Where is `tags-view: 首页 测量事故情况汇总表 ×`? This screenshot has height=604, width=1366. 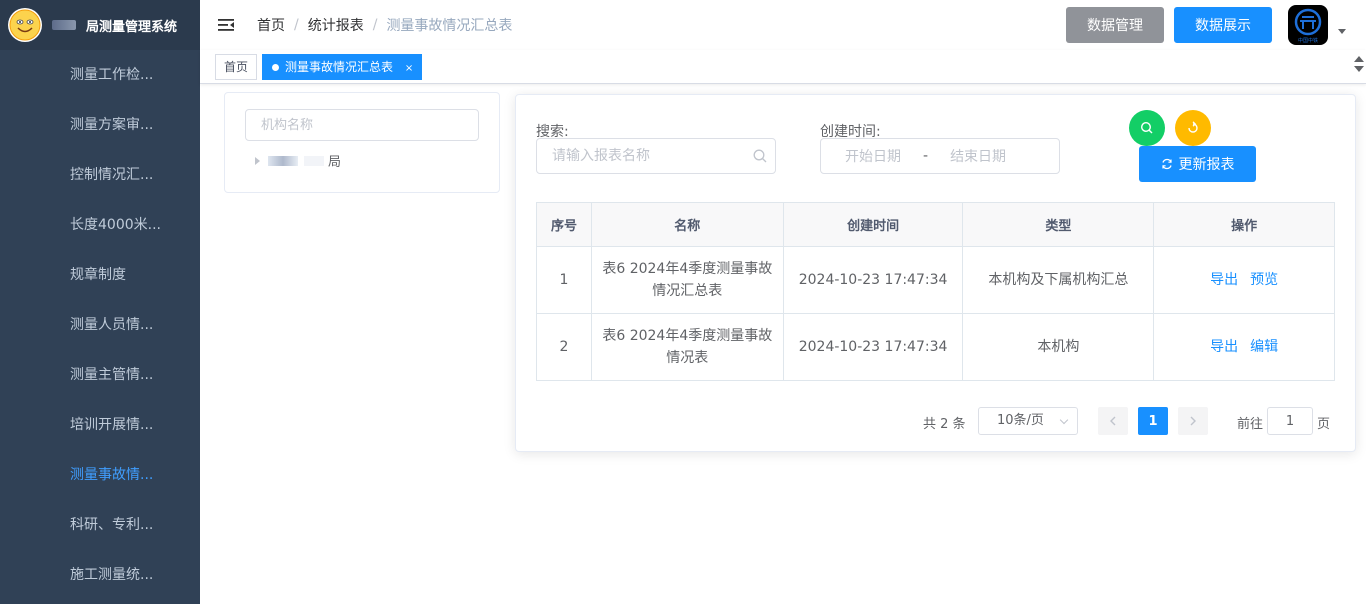 tags-view: 首页 测量事故情况汇总表 × is located at coordinates (783, 67).